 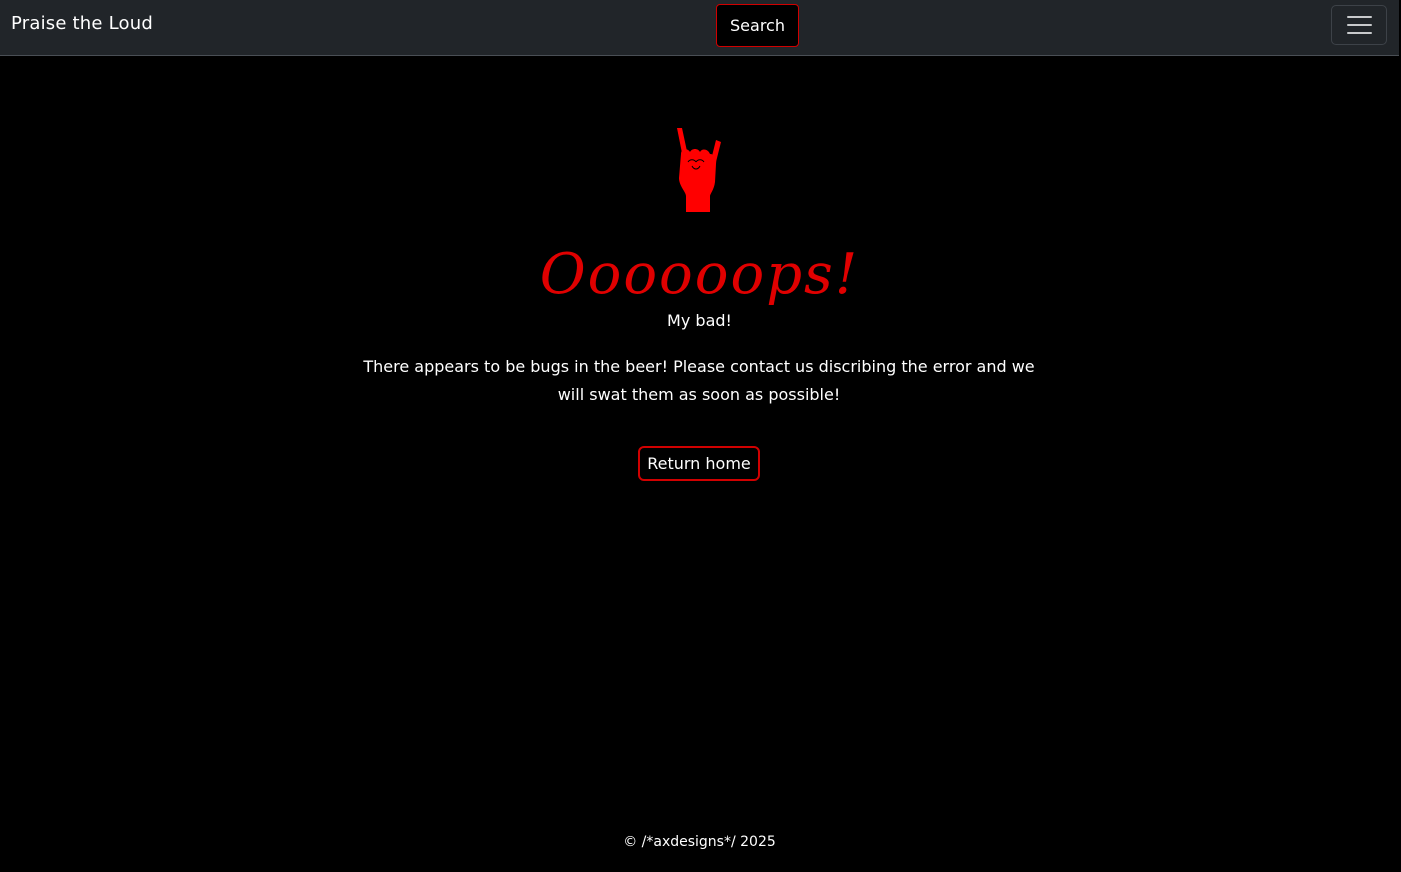 What do you see at coordinates (699, 842) in the screenshot?
I see `footer-copyright: © /*axdesigns*/ 2025` at bounding box center [699, 842].